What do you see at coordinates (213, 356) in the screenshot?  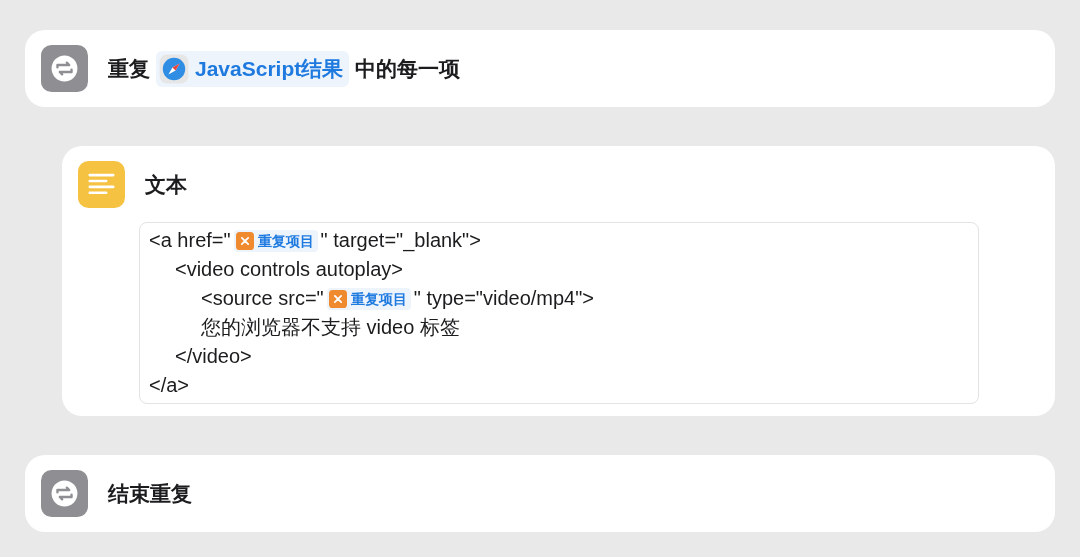 I see `code-line: </video>` at bounding box center [213, 356].